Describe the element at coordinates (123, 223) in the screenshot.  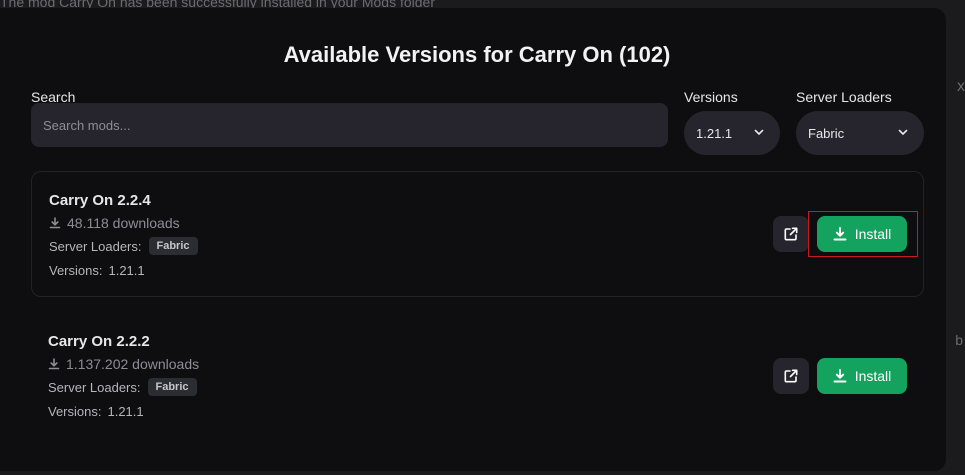
I see `downloads-count: 48.118 downloads` at that location.